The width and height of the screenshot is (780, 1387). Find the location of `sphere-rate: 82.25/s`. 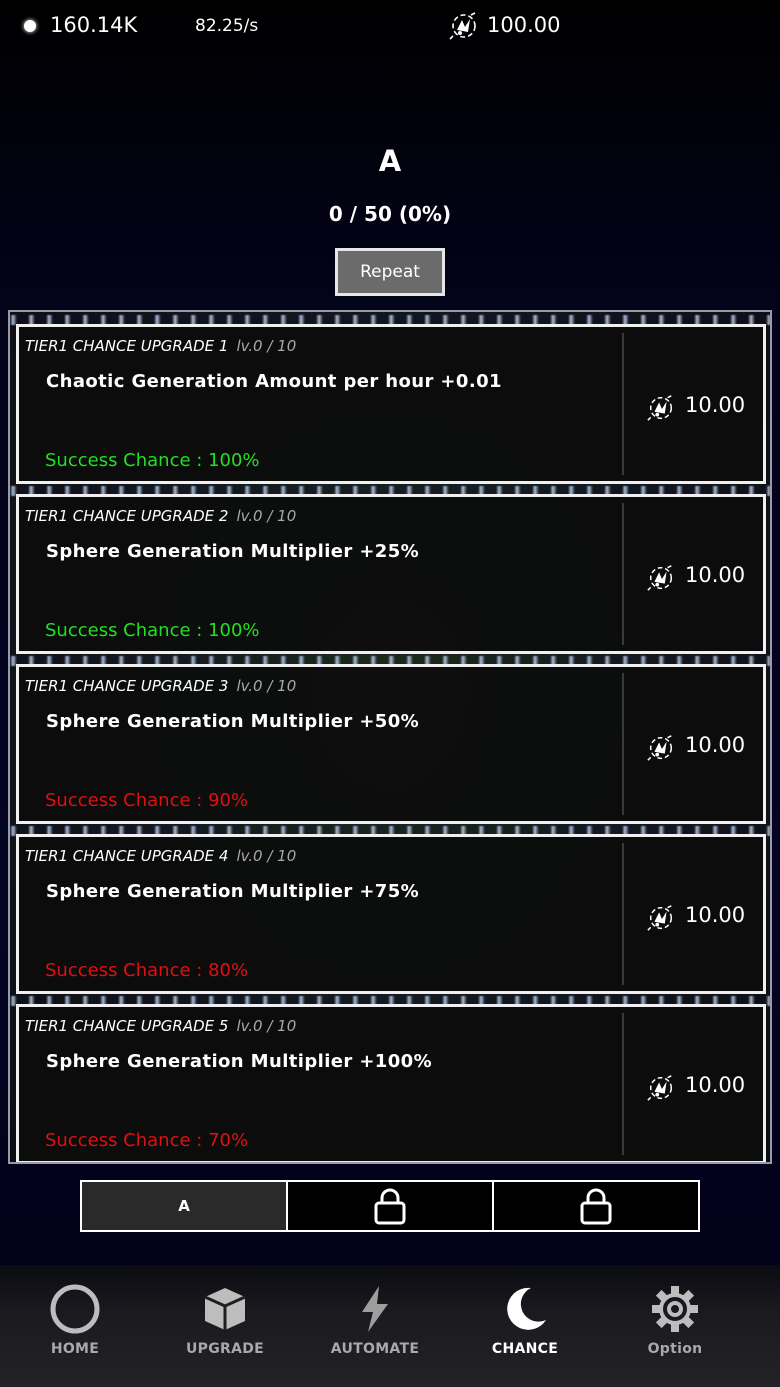

sphere-rate: 82.25/s is located at coordinates (227, 26).